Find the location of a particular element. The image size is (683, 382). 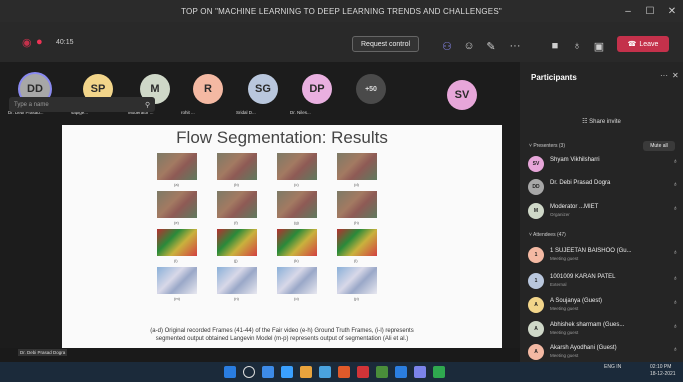

maximize-icon: ☐ is located at coordinates (650, 11).